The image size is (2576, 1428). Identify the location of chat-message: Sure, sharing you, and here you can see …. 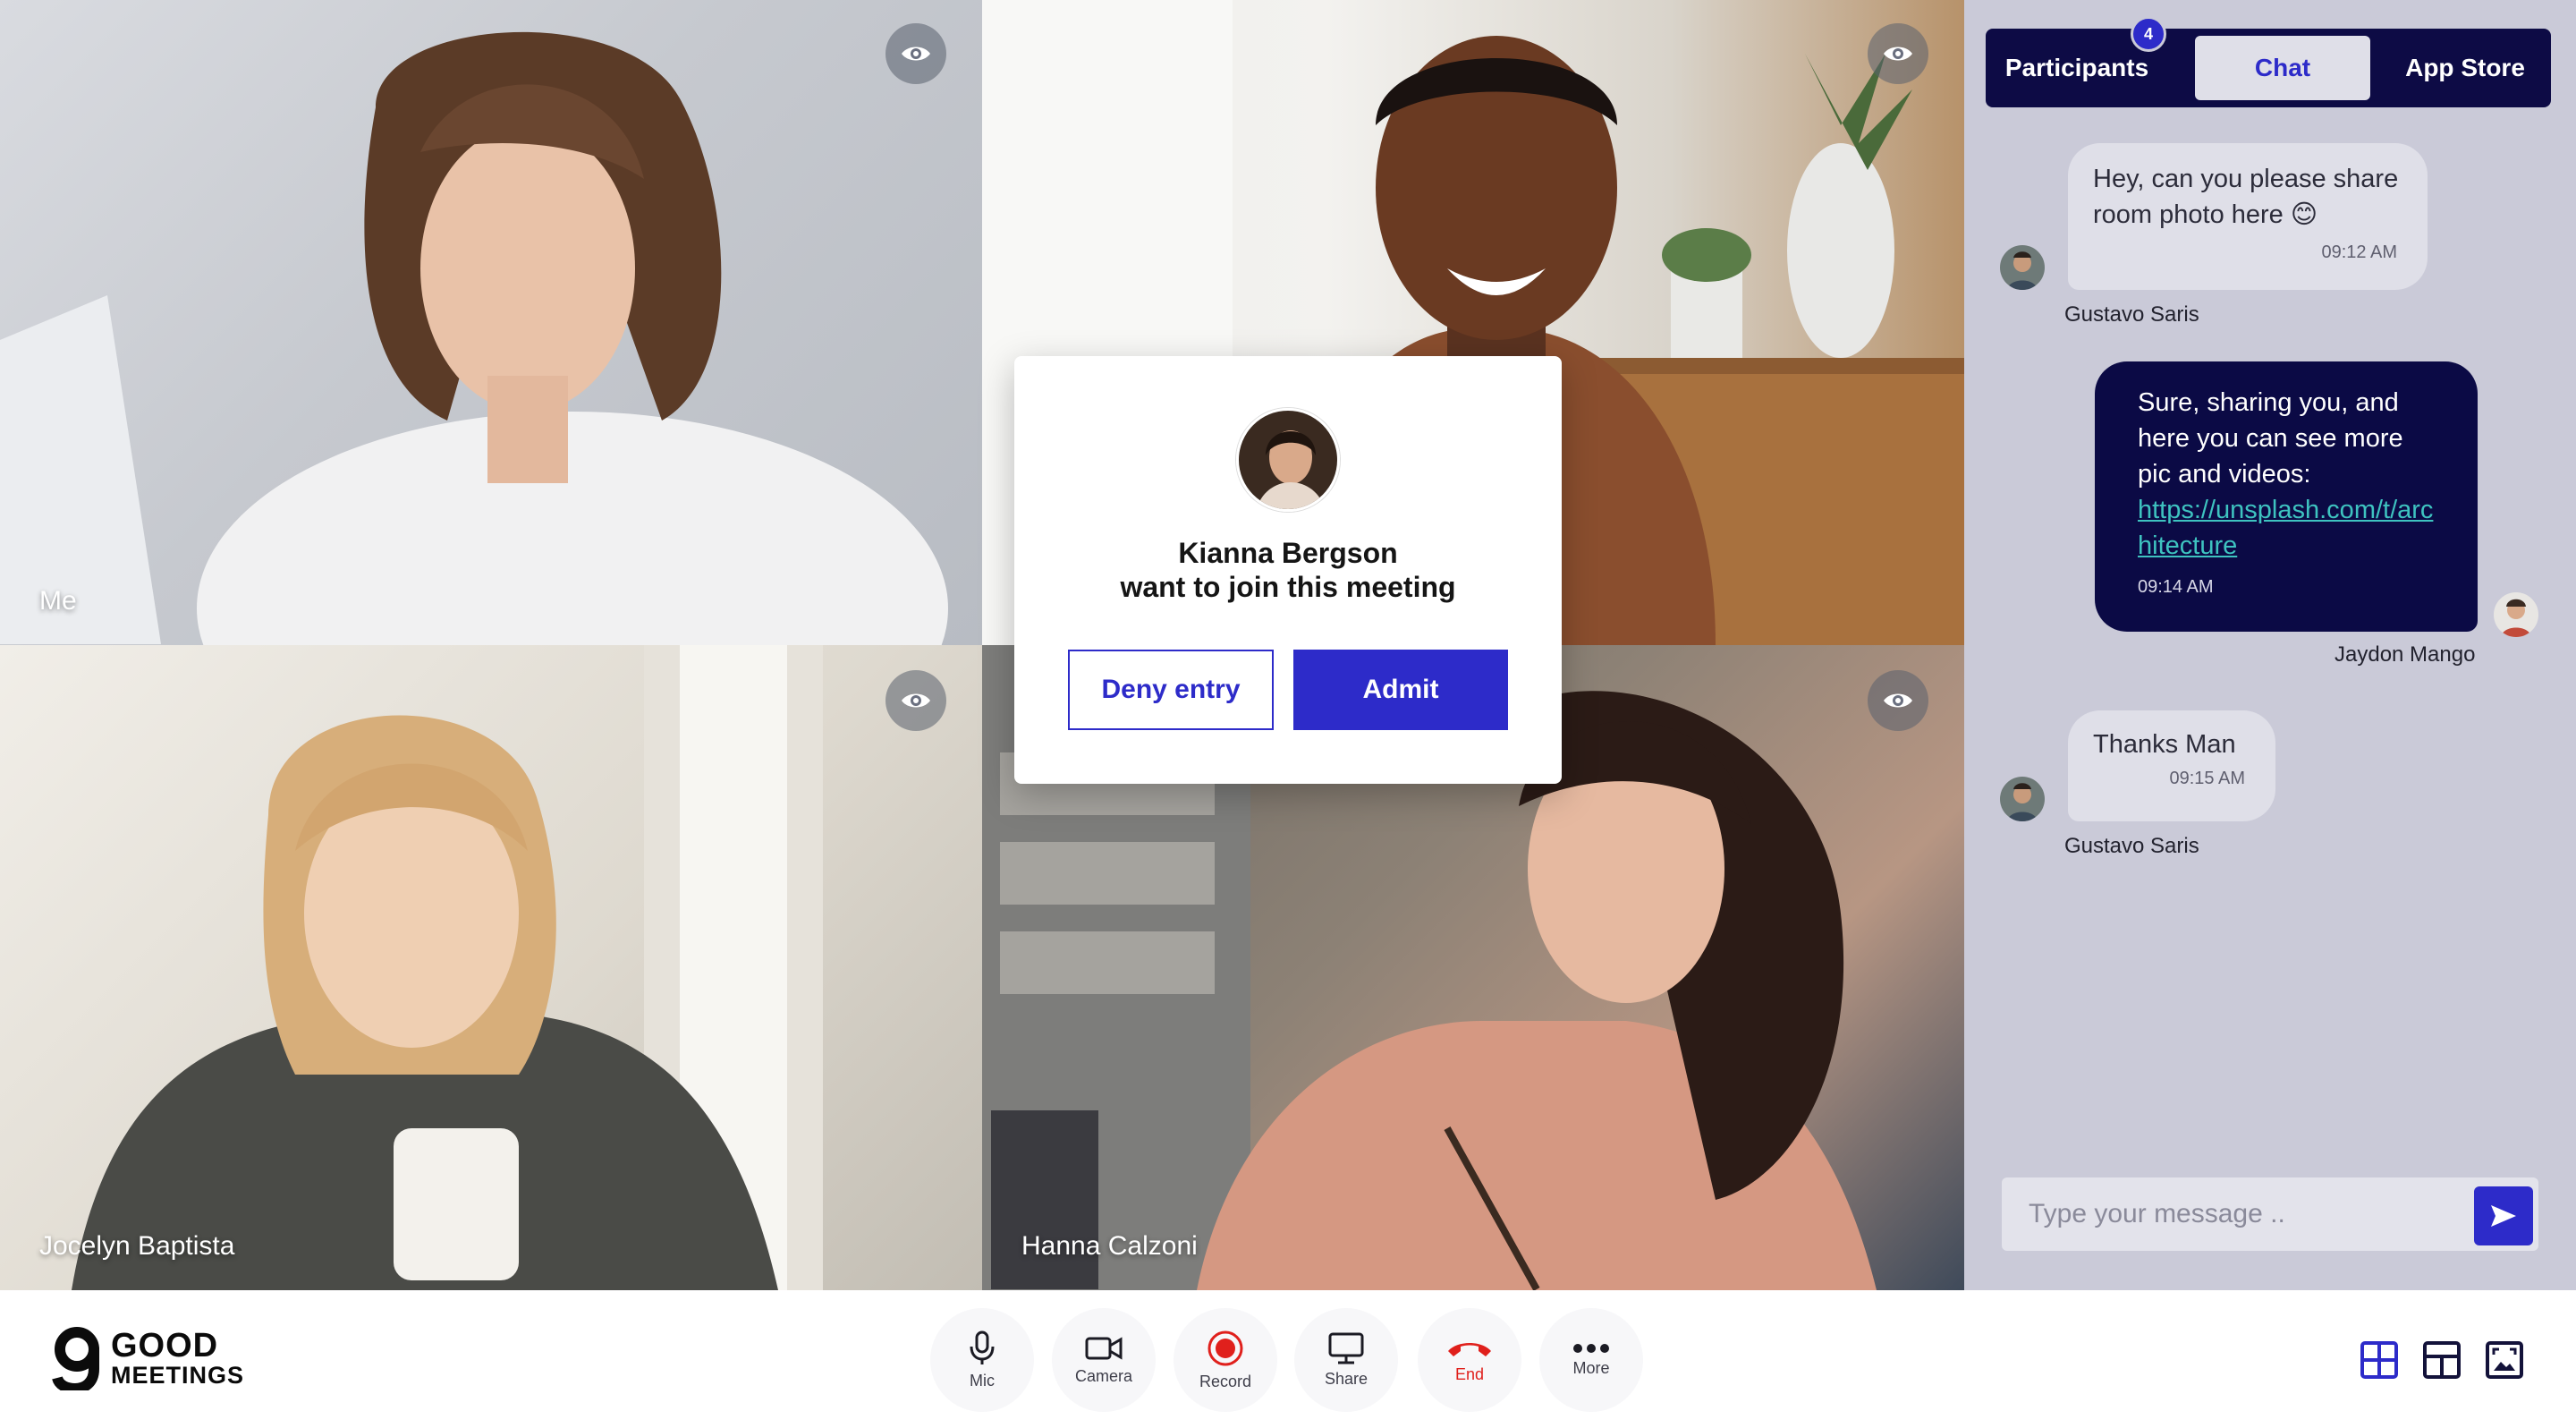
(2286, 496).